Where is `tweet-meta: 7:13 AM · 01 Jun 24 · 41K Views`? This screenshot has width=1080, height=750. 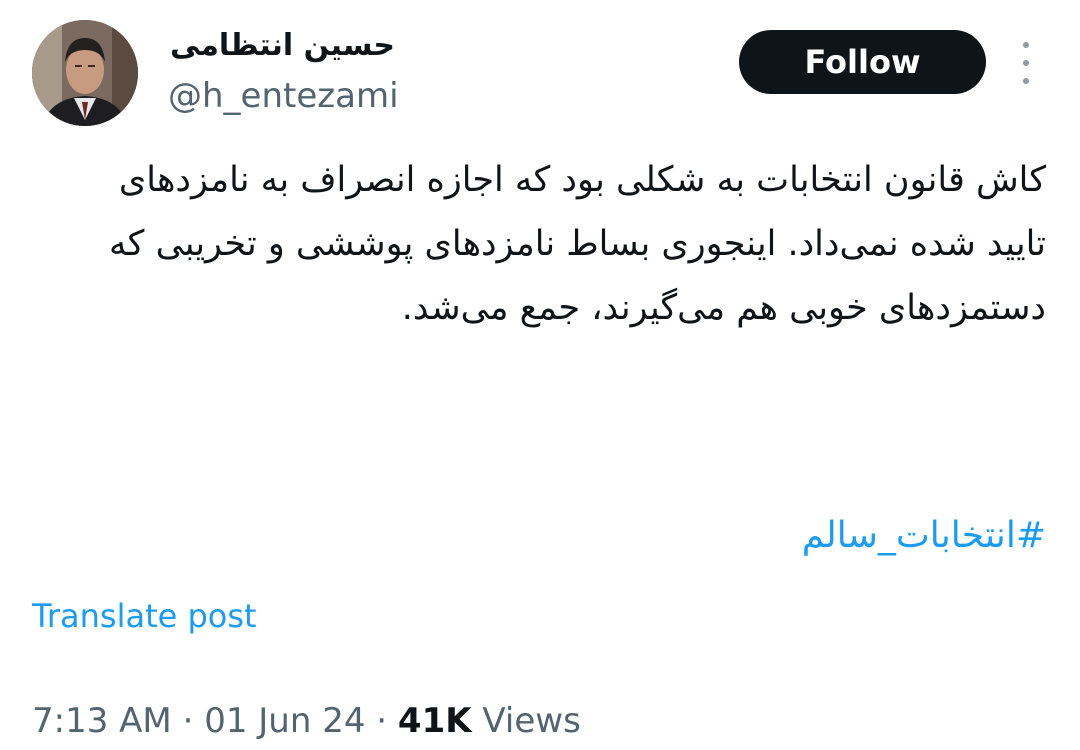
tweet-meta: 7:13 AM · 01 Jun 24 · 41K Views is located at coordinates (306, 721).